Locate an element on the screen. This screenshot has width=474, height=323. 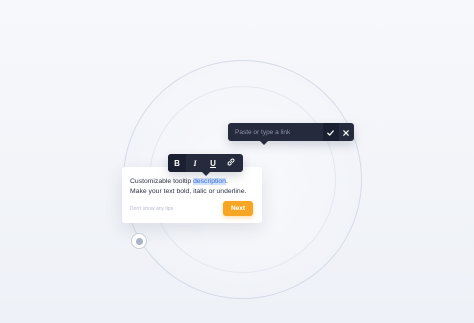
underline-icon: U is located at coordinates (213, 163).